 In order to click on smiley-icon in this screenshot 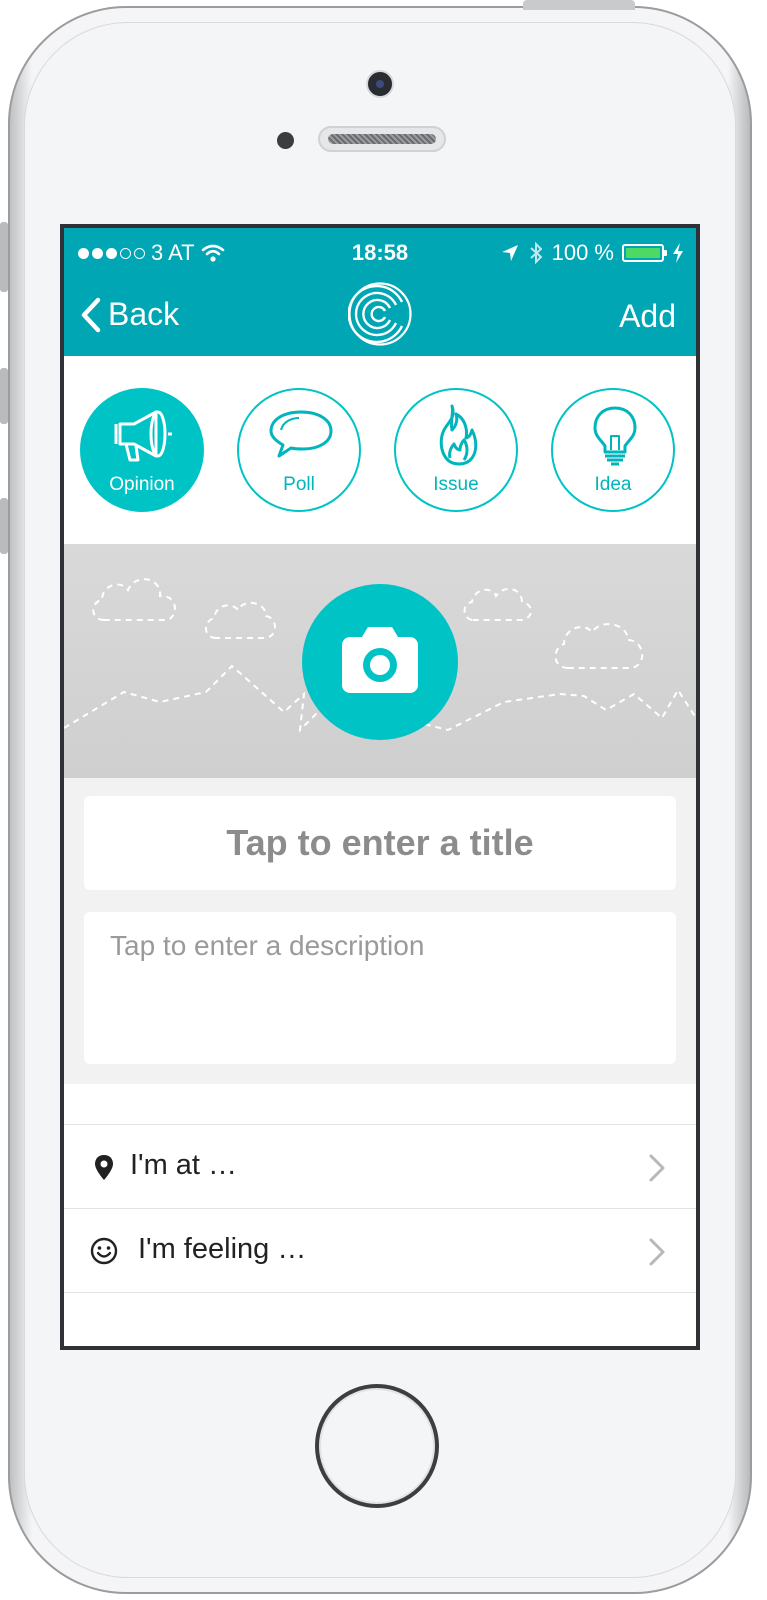, I will do `click(104, 1251)`.